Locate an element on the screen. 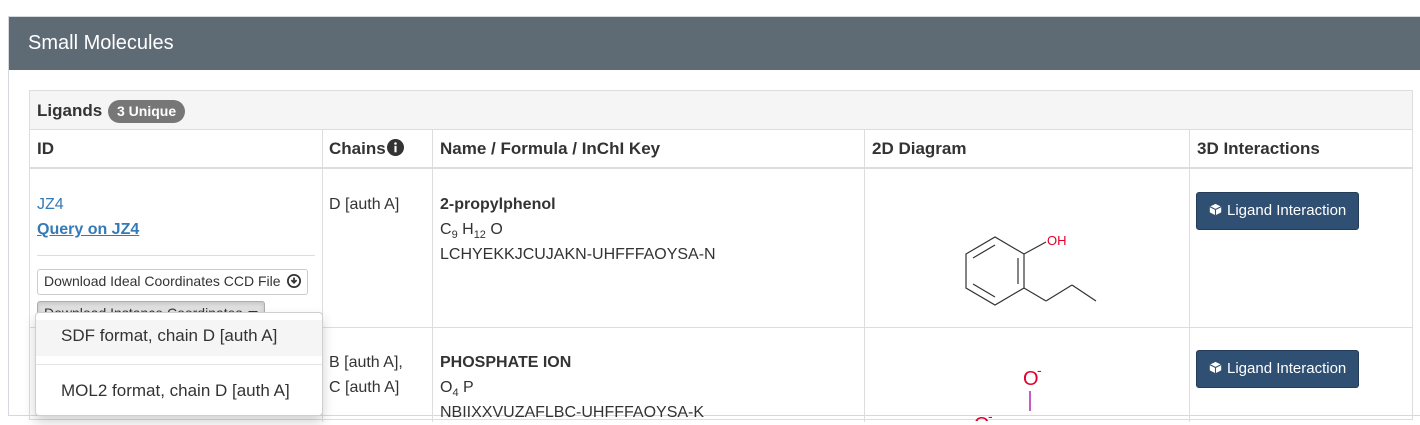 The image size is (1420, 425). dropdown-item-sdf: SDF format, chain D [auth A] is located at coordinates (179, 338).